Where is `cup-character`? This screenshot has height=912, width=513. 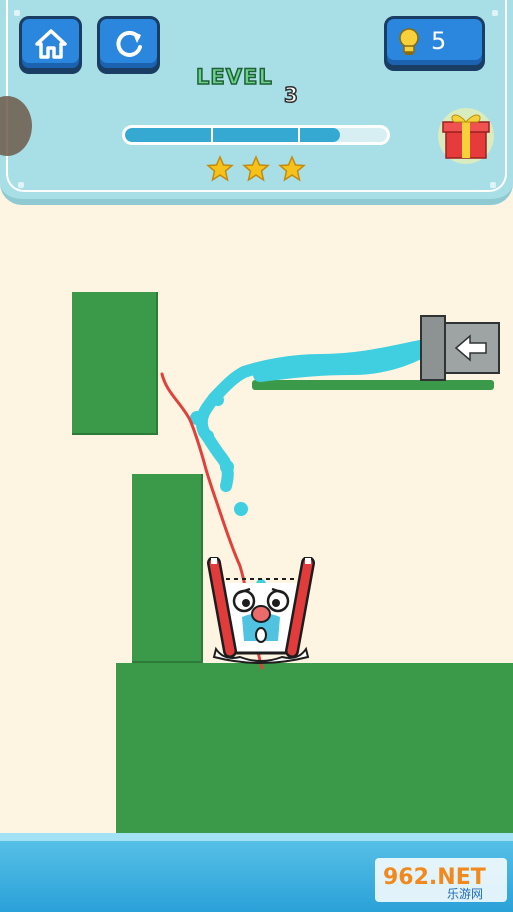 cup-character is located at coordinates (261, 610).